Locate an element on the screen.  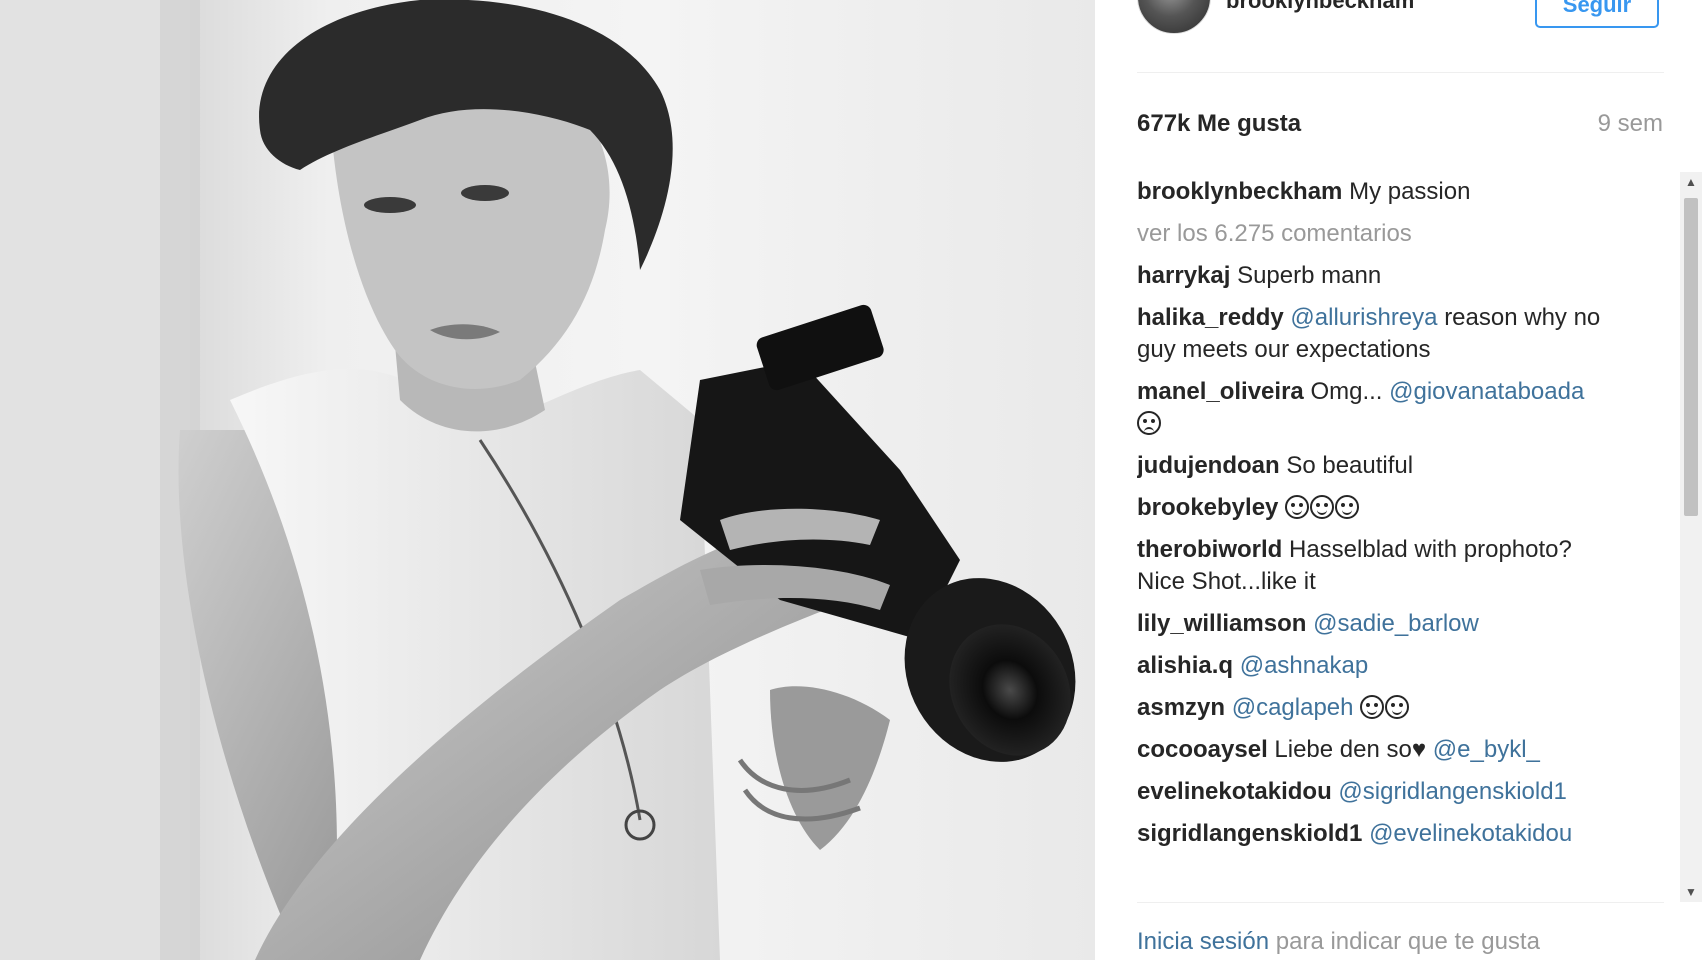
comment-mention: @allurishreya is located at coordinates (1363, 317).